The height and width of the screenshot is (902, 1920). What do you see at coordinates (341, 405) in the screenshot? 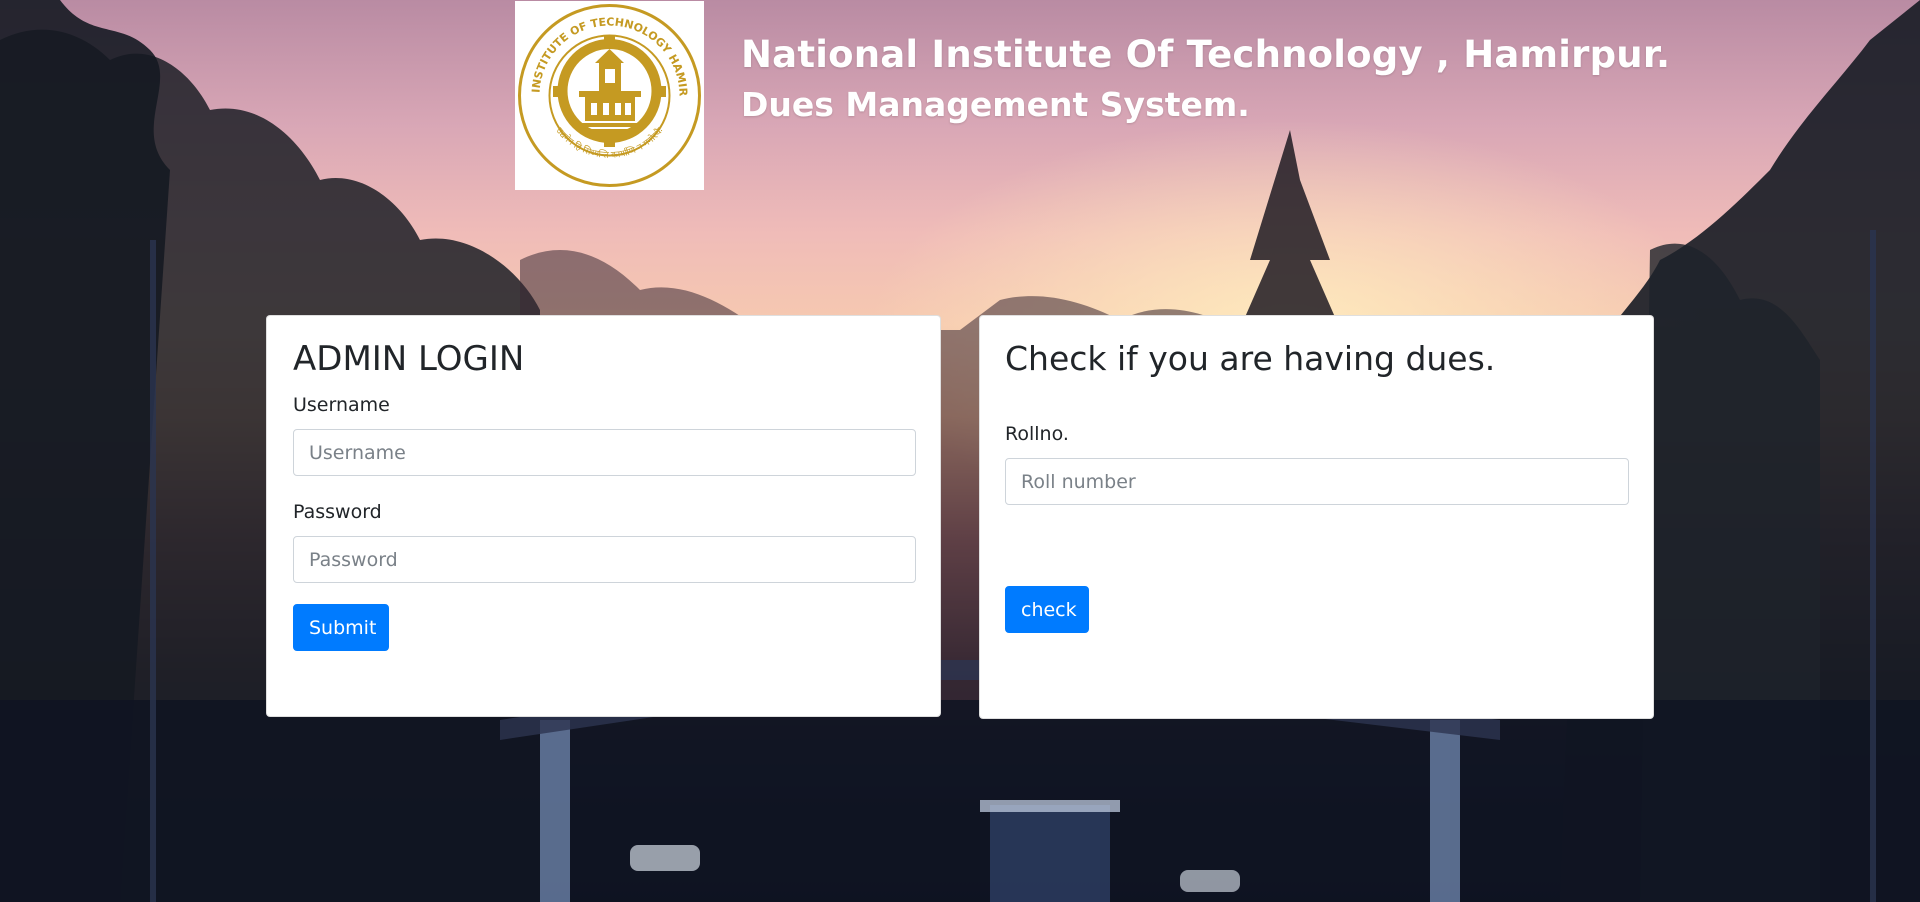
I see `username-label: Username` at bounding box center [341, 405].